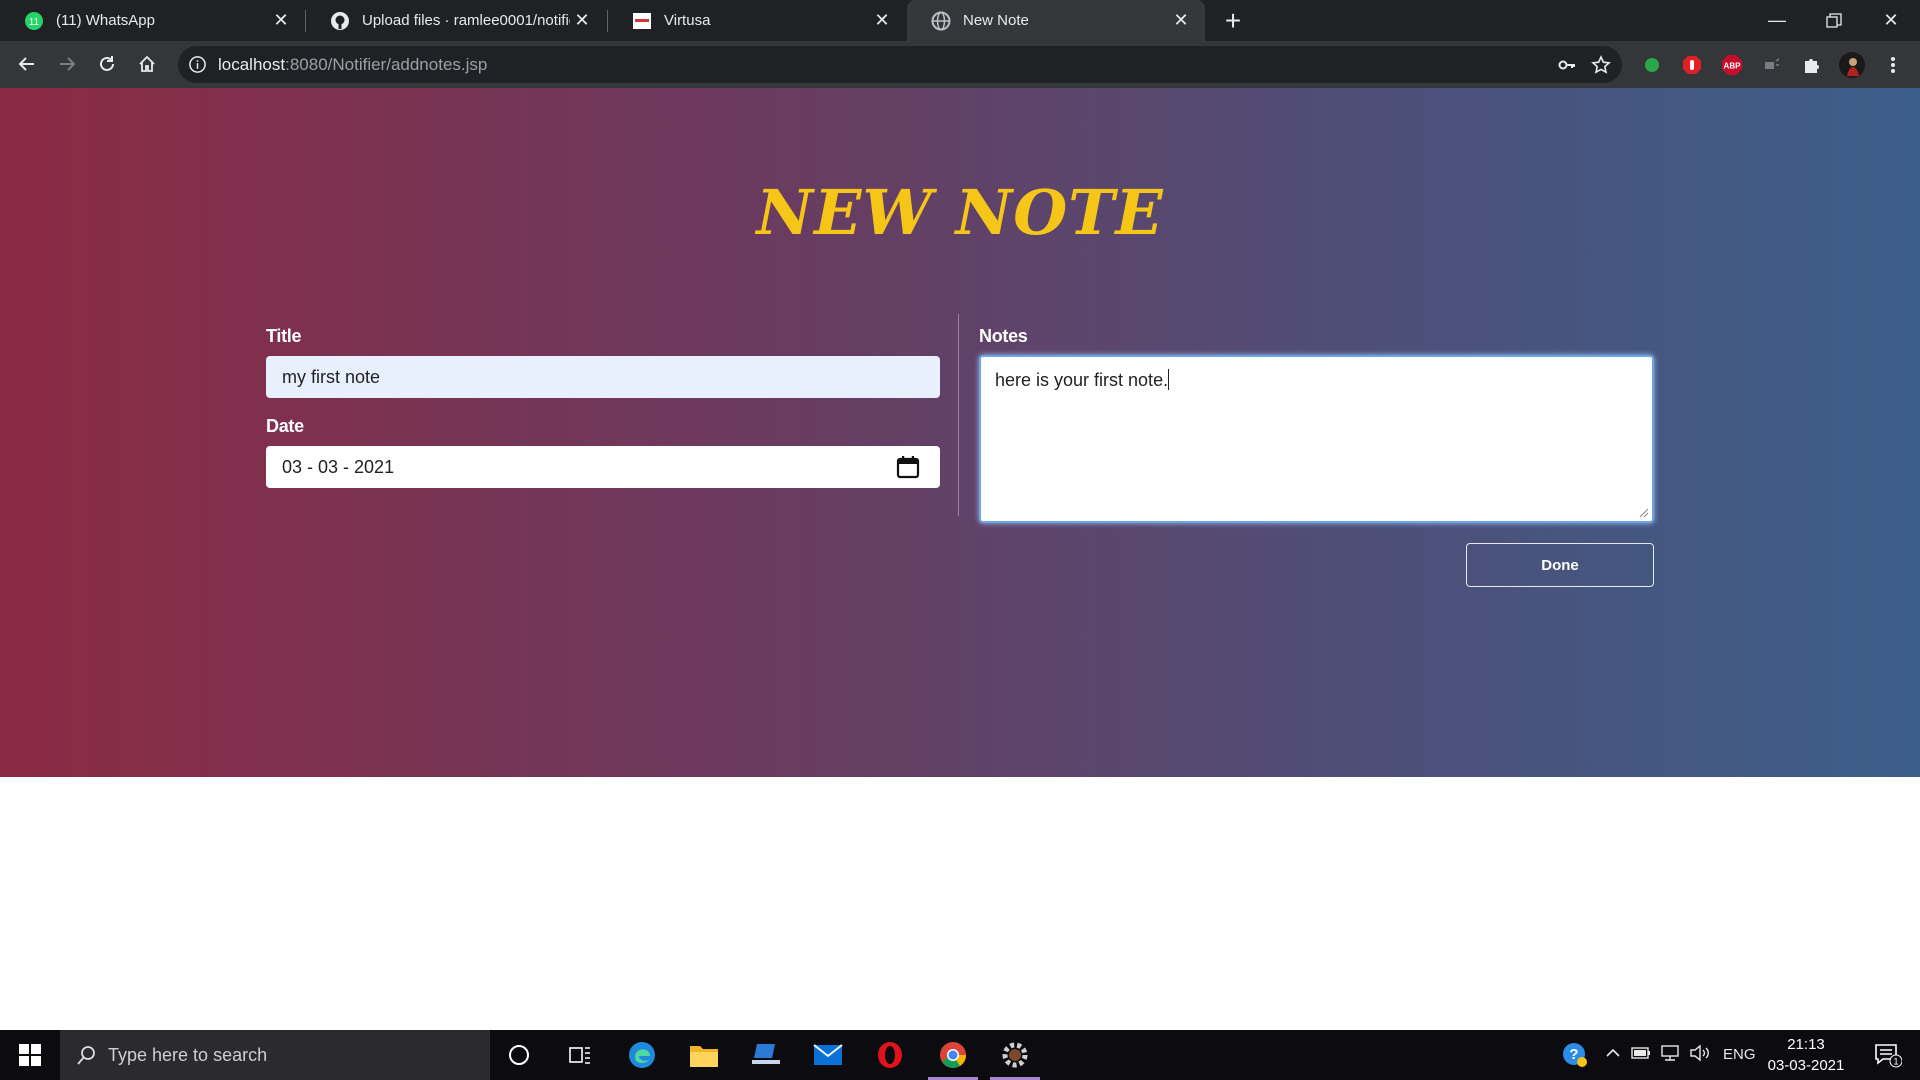  Describe the element at coordinates (603, 377) in the screenshot. I see `title-input: my first note` at that location.